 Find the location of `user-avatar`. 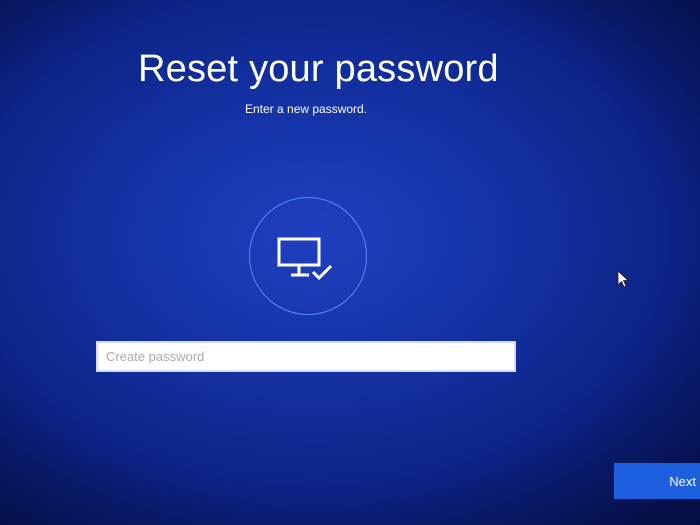

user-avatar is located at coordinates (308, 256).